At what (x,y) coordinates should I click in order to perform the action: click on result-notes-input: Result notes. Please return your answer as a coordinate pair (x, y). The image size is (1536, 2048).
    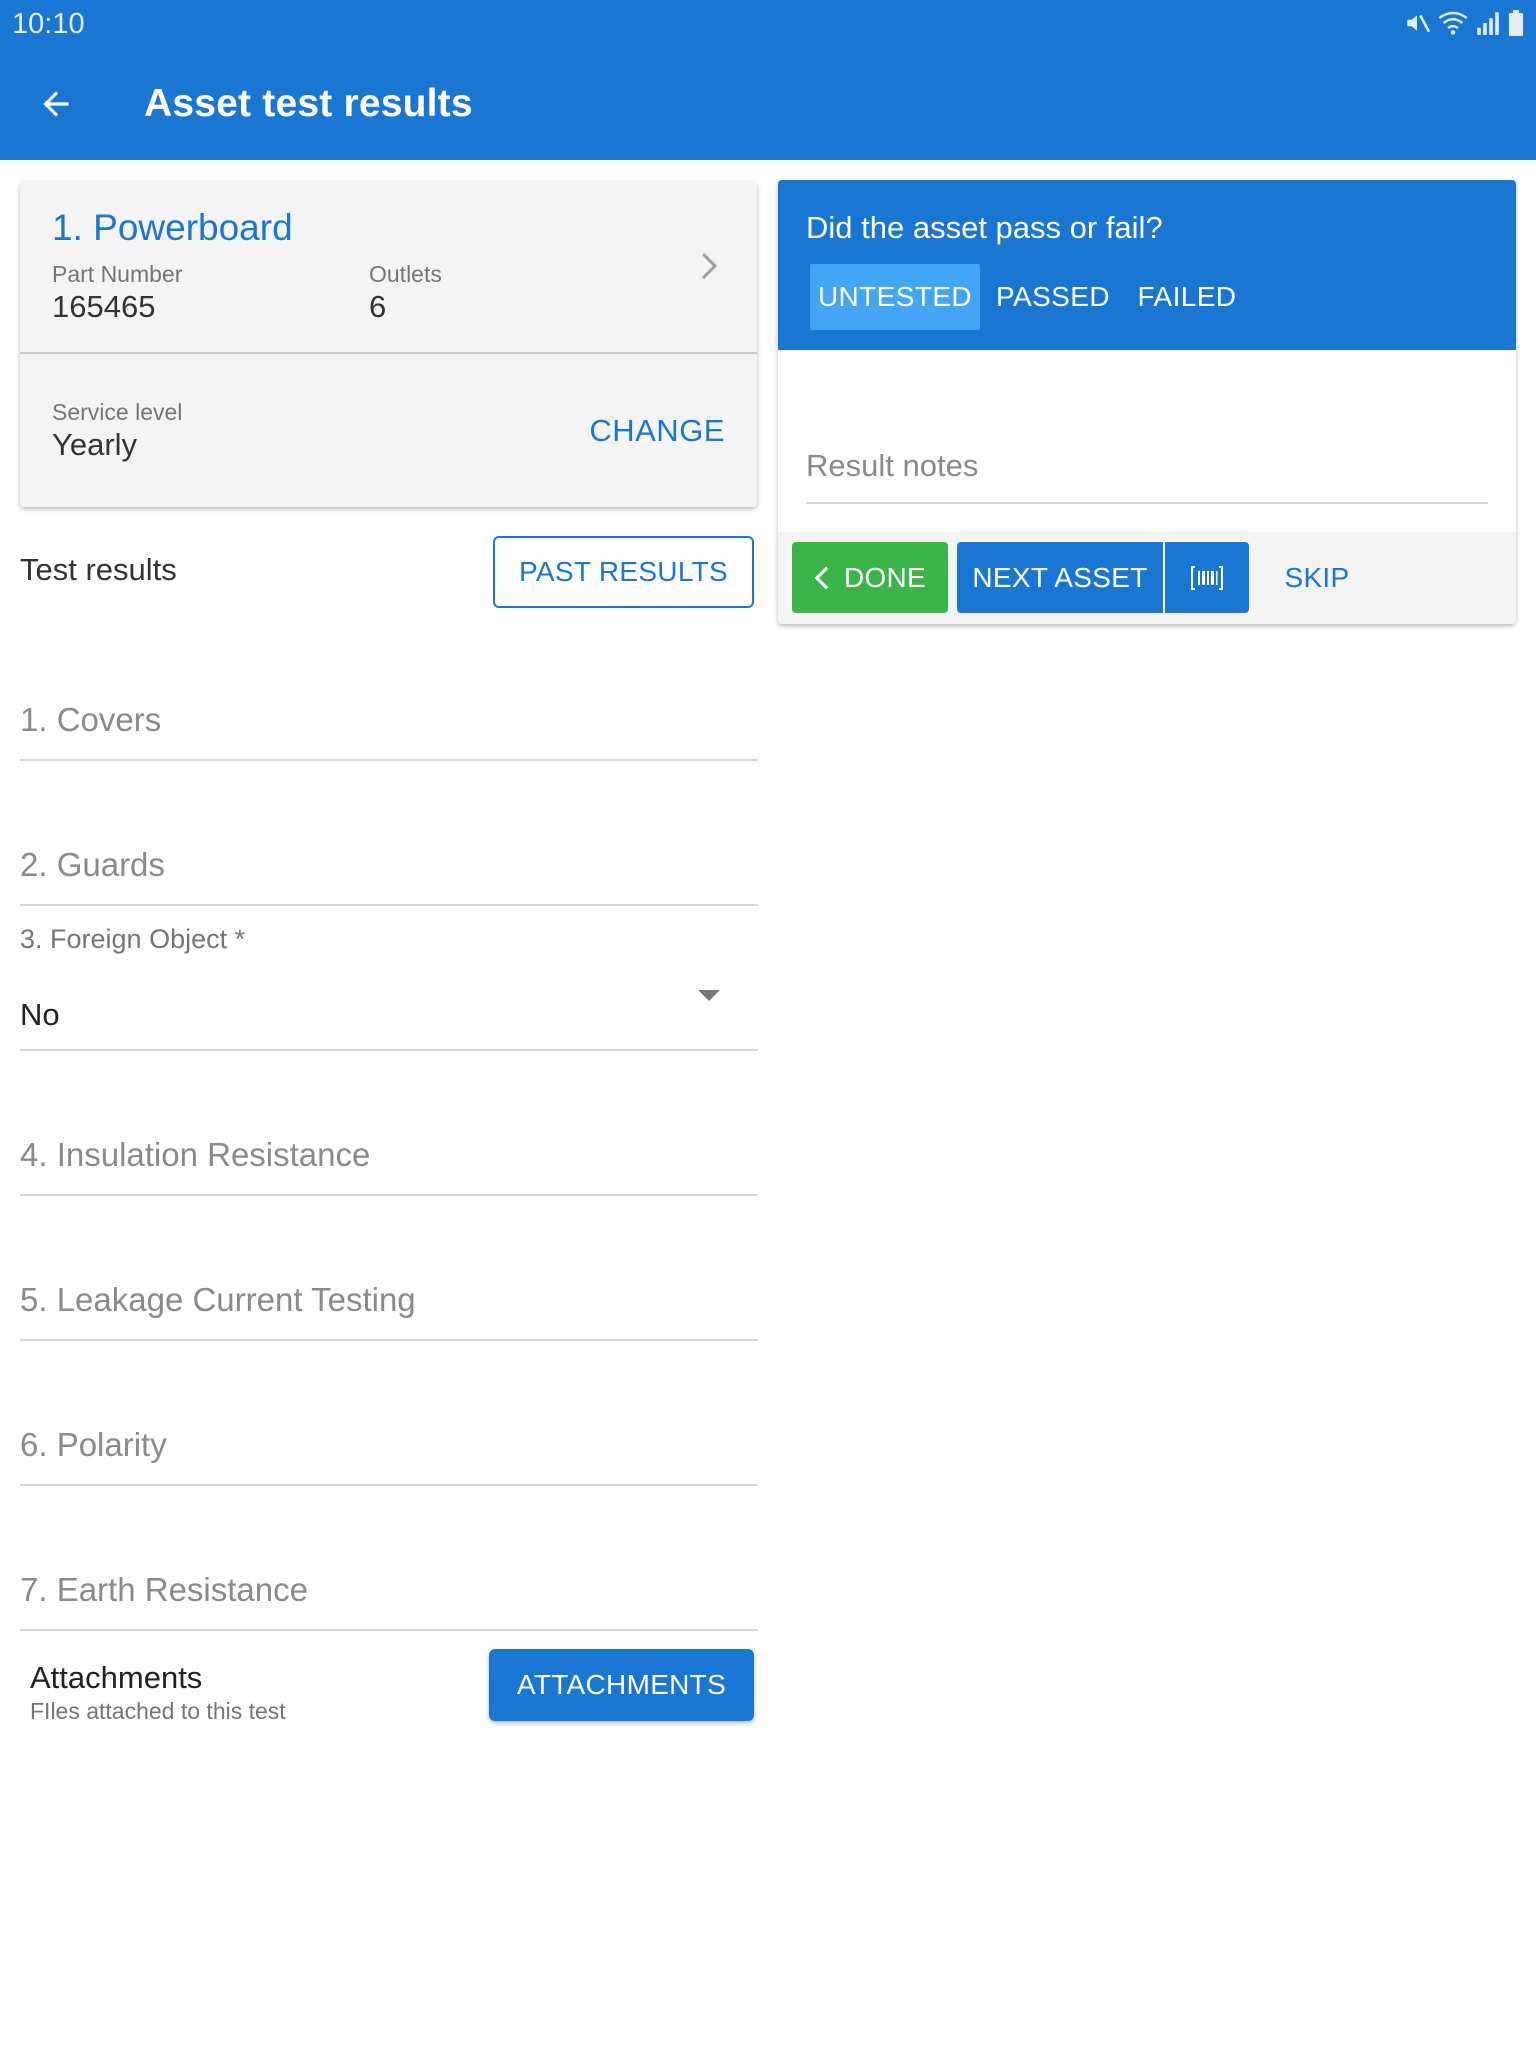
    Looking at the image, I should click on (1147, 472).